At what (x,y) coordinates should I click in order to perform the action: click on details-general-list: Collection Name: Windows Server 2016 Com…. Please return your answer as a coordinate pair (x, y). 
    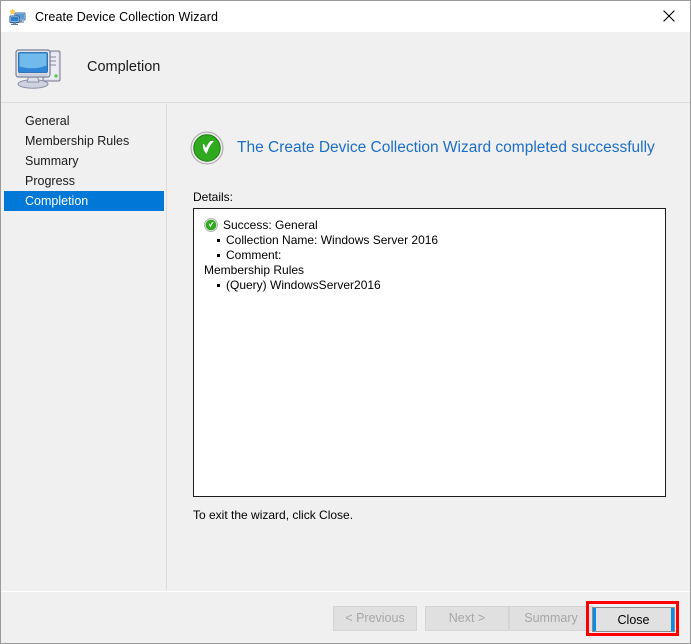
    Looking at the image, I should click on (430, 248).